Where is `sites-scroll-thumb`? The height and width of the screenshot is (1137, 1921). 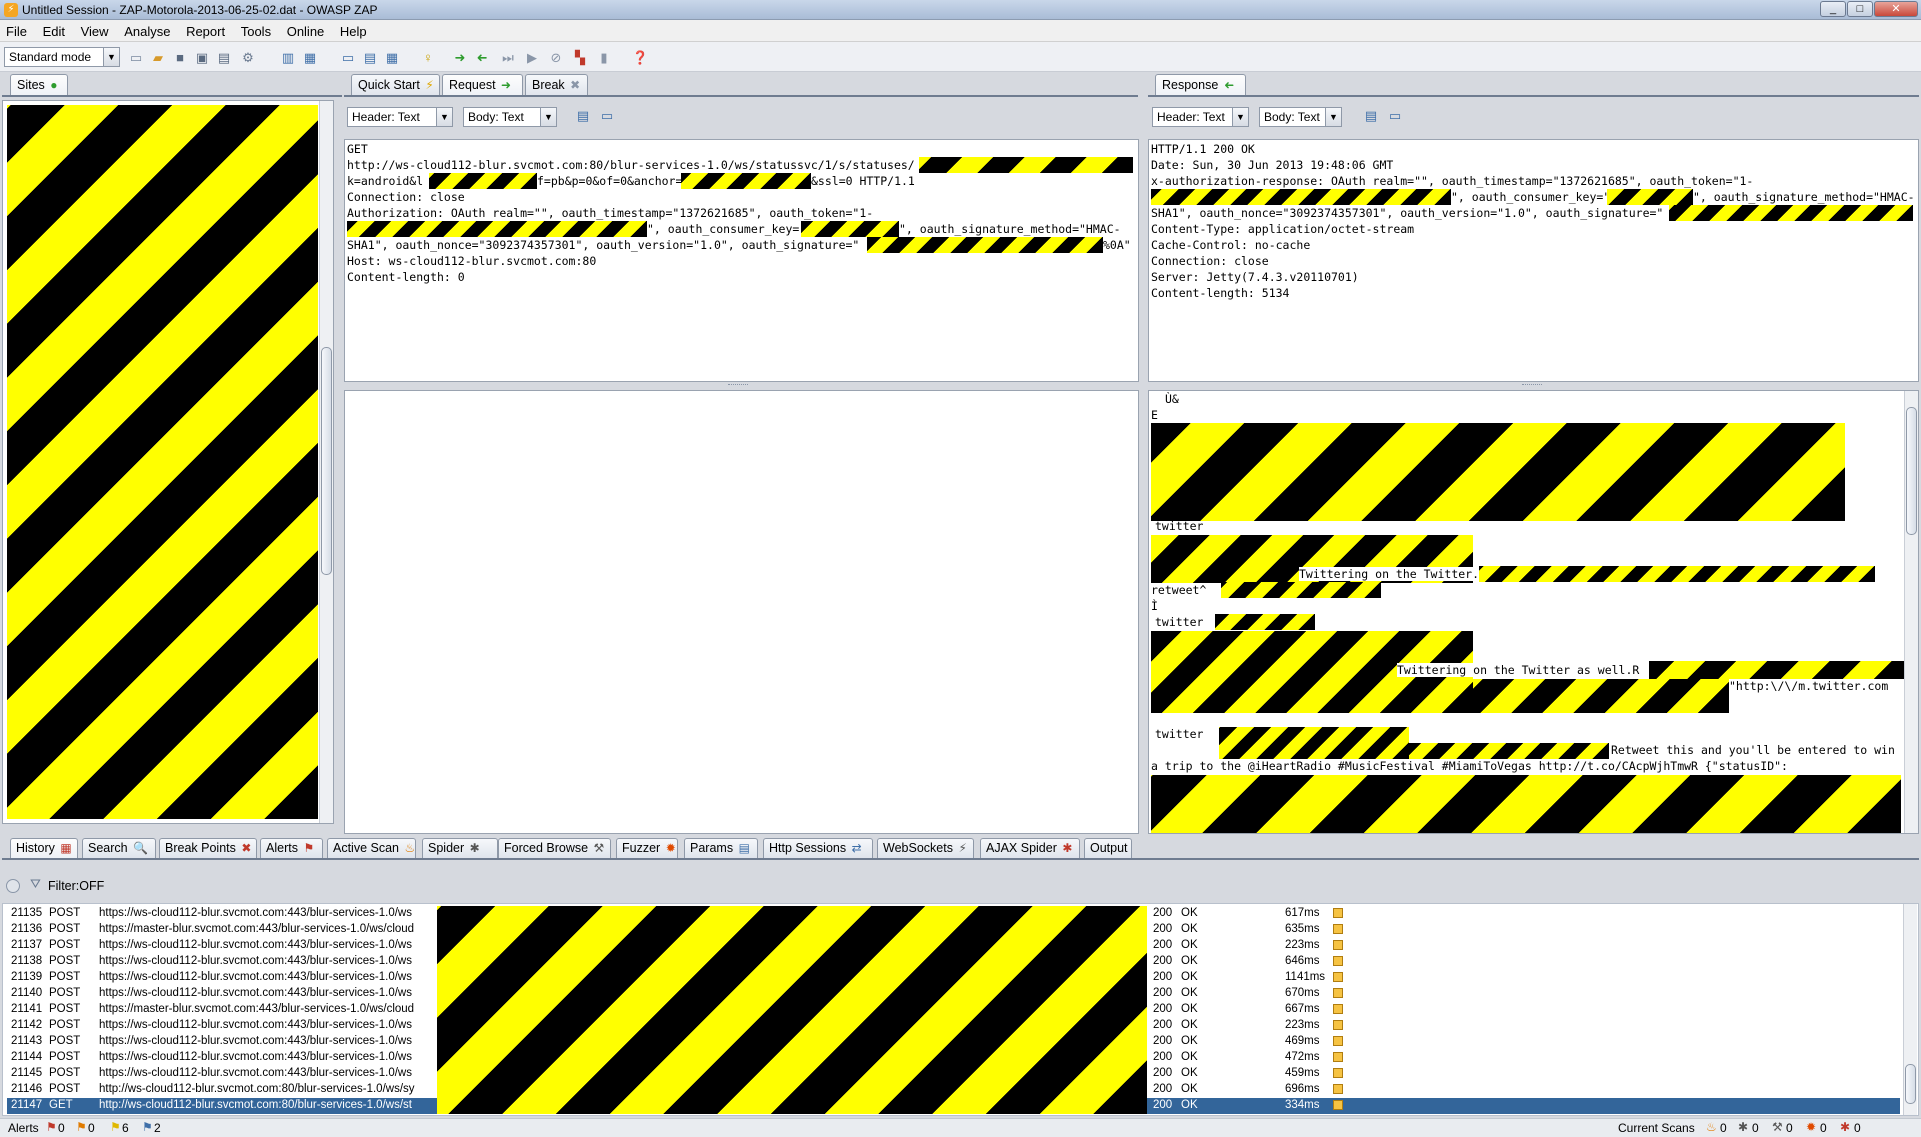 sites-scroll-thumb is located at coordinates (326, 461).